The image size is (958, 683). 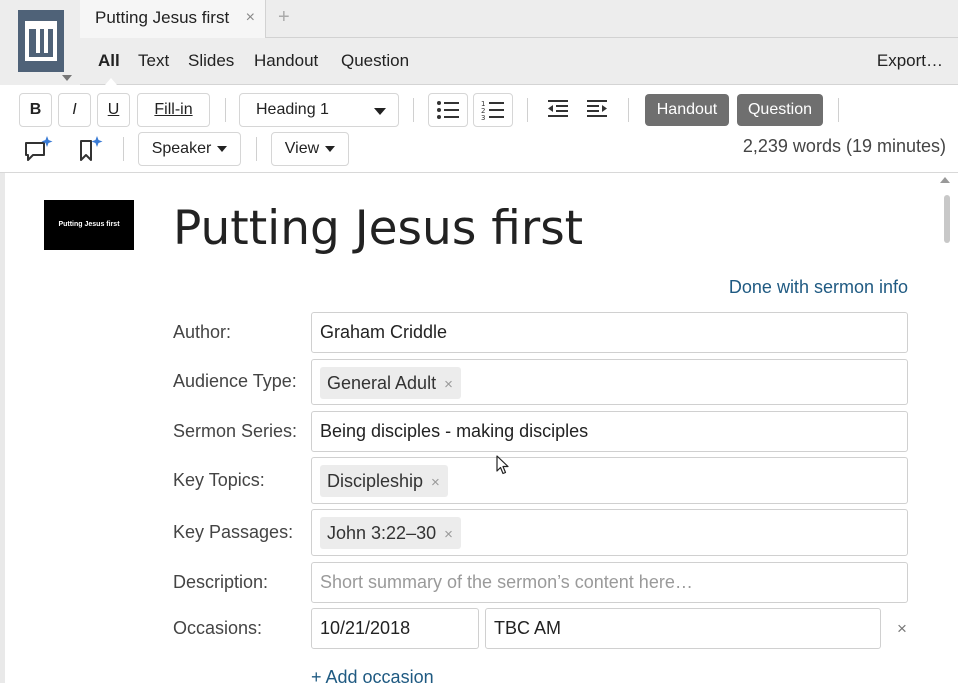 I want to click on occasion-name-field: TBC AM, so click(x=683, y=628).